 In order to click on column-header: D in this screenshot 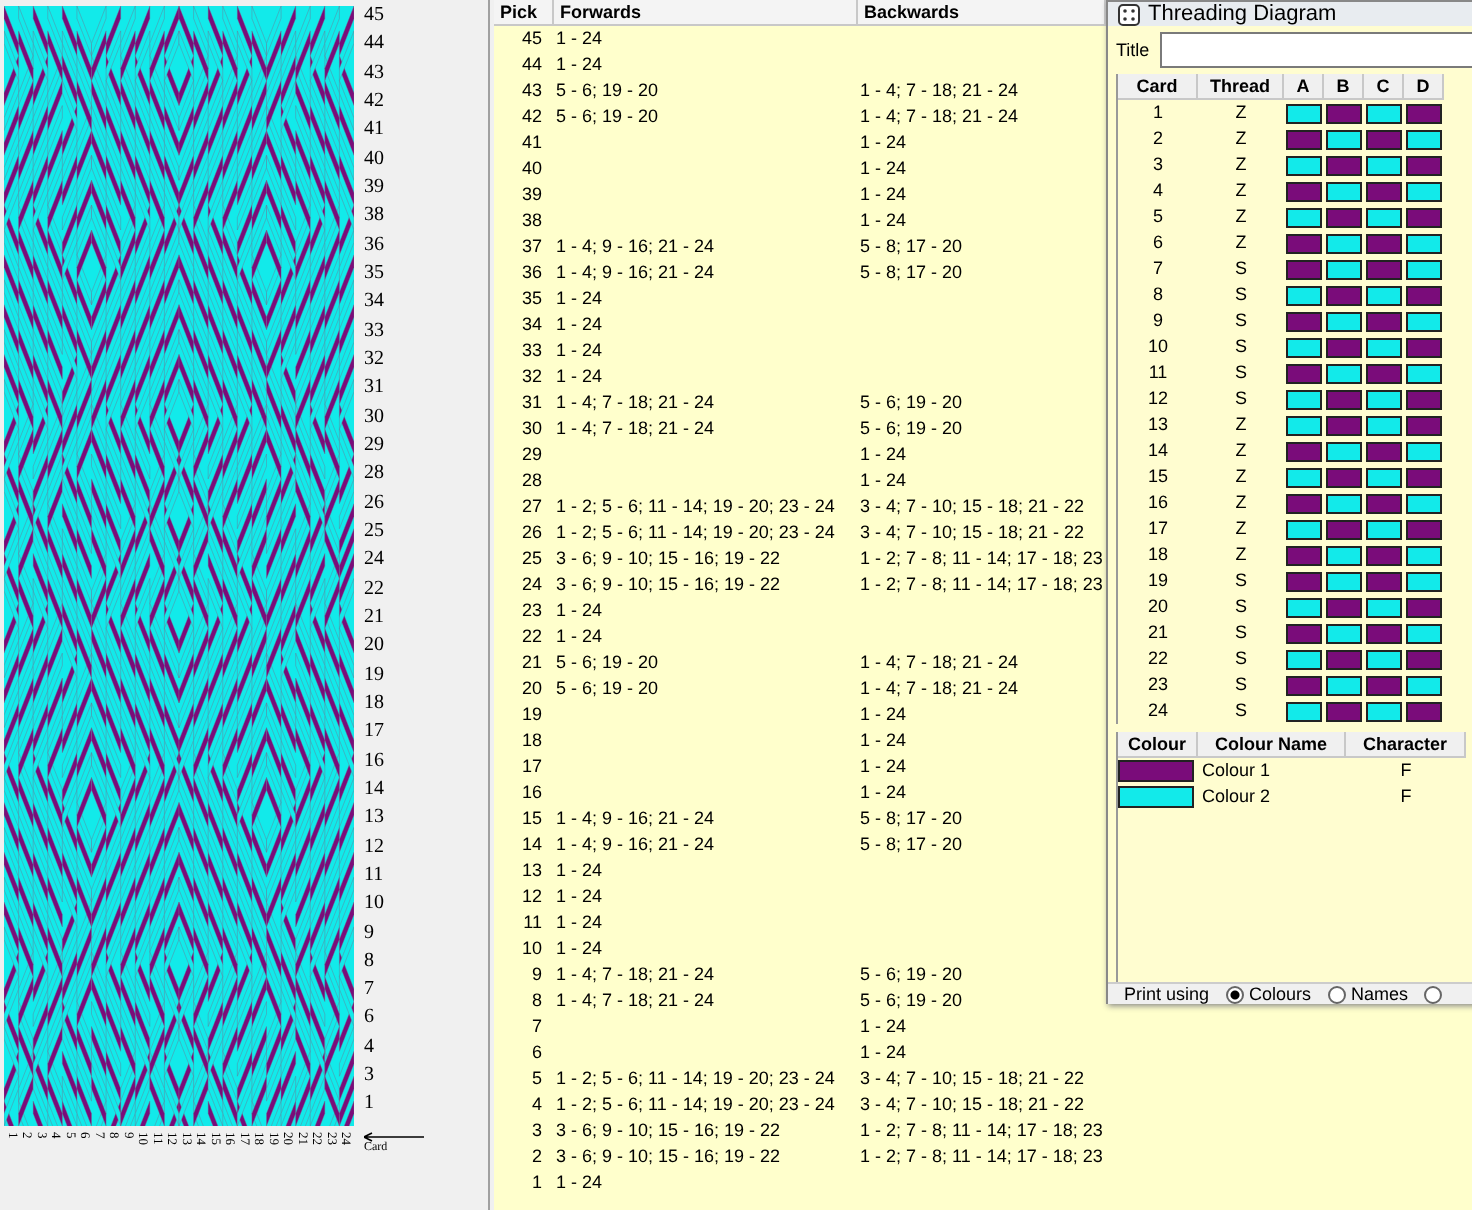, I will do `click(1424, 87)`.